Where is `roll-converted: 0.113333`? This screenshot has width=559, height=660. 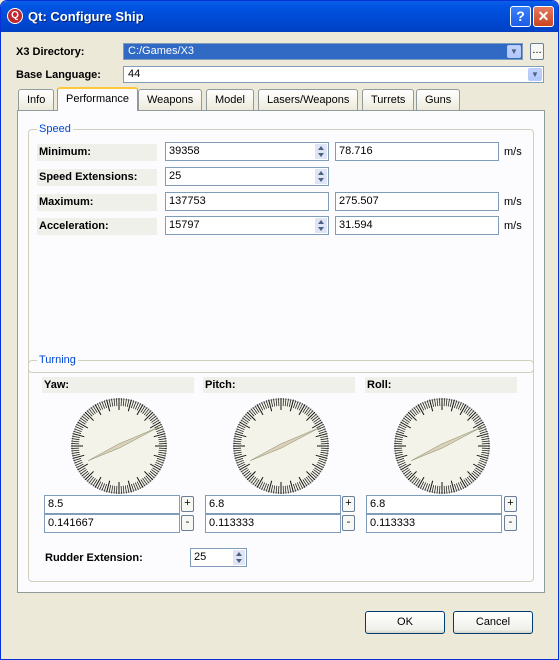 roll-converted: 0.113333 is located at coordinates (393, 523).